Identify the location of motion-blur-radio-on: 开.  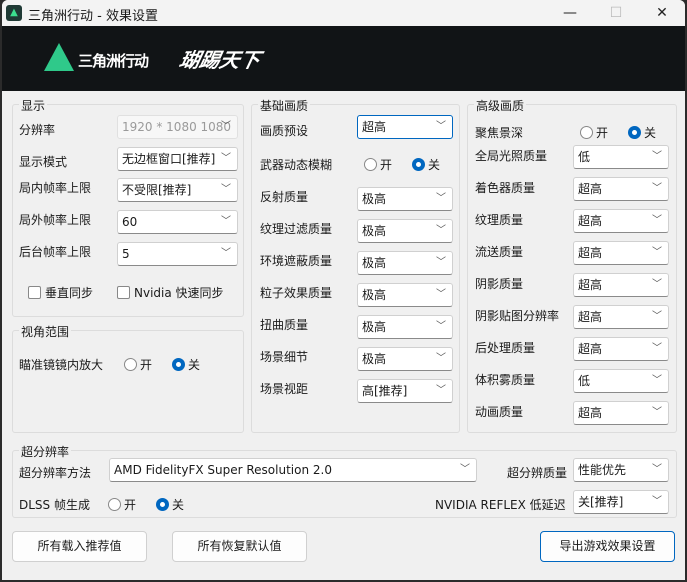
(378, 164).